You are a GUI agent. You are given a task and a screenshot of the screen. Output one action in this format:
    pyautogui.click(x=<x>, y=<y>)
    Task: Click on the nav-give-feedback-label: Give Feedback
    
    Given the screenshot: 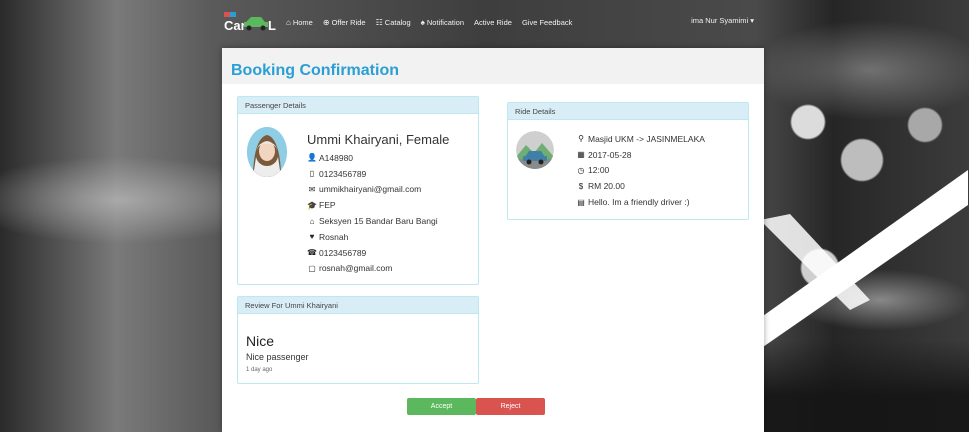 What is the action you would take?
    pyautogui.click(x=547, y=22)
    